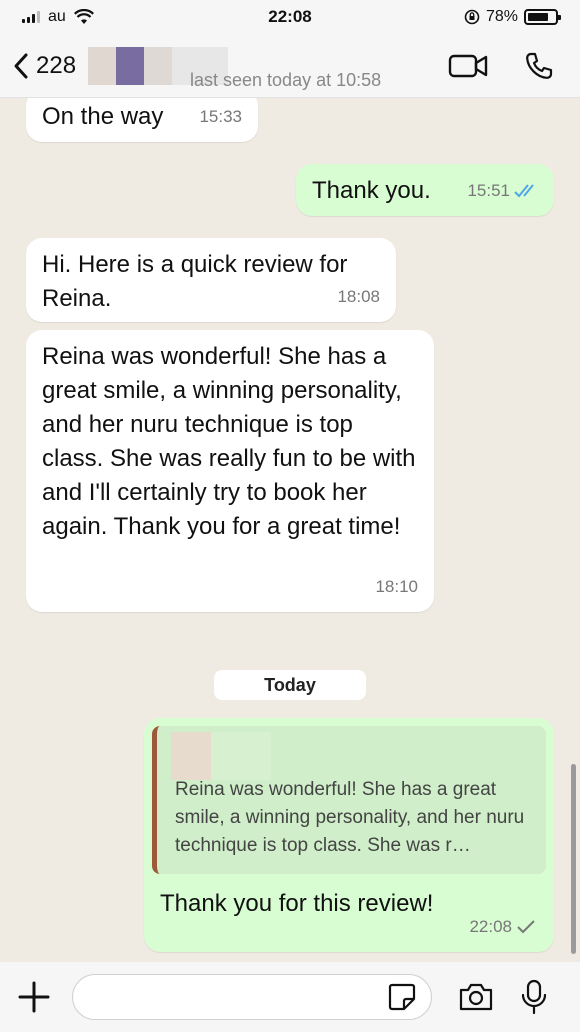  Describe the element at coordinates (534, 997) in the screenshot. I see `microphone-icon` at that location.